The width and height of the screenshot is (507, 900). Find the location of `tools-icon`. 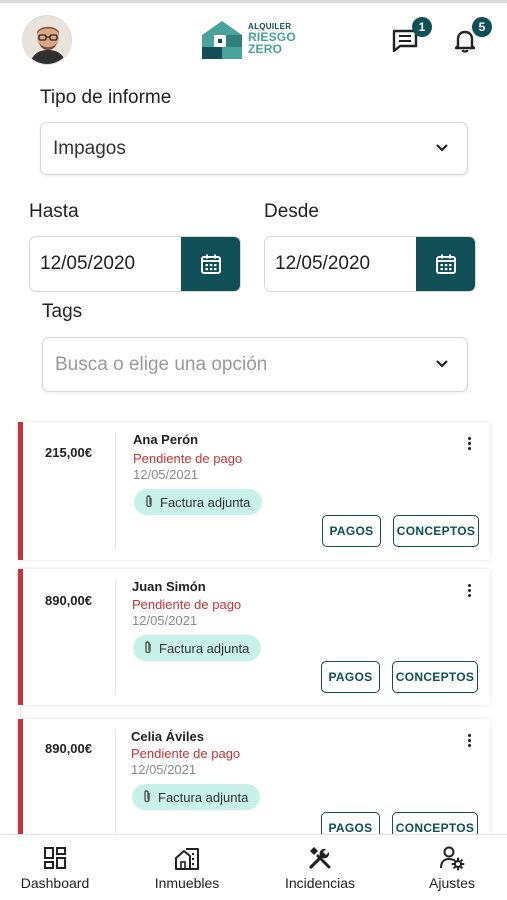

tools-icon is located at coordinates (320, 858).